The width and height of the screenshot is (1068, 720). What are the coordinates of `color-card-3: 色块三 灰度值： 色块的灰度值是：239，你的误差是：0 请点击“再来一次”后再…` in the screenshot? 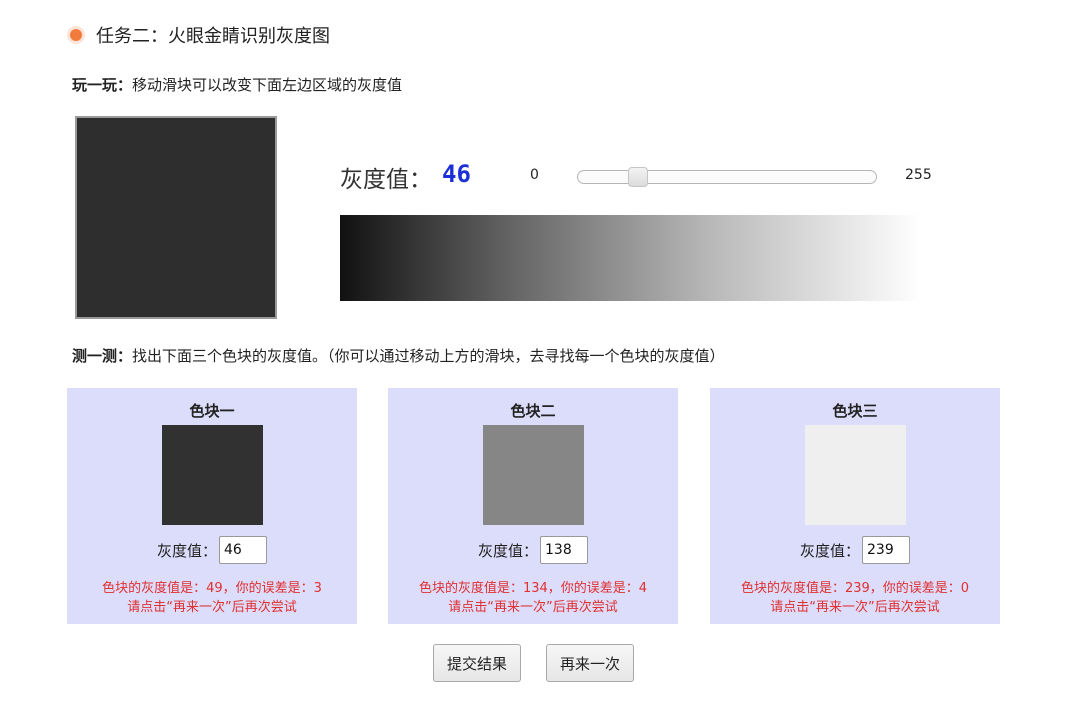 It's located at (855, 506).